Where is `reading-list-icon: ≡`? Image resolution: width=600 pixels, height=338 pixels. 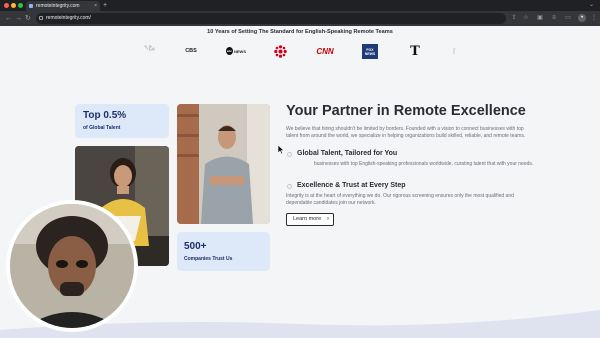 reading-list-icon: ≡ is located at coordinates (554, 18).